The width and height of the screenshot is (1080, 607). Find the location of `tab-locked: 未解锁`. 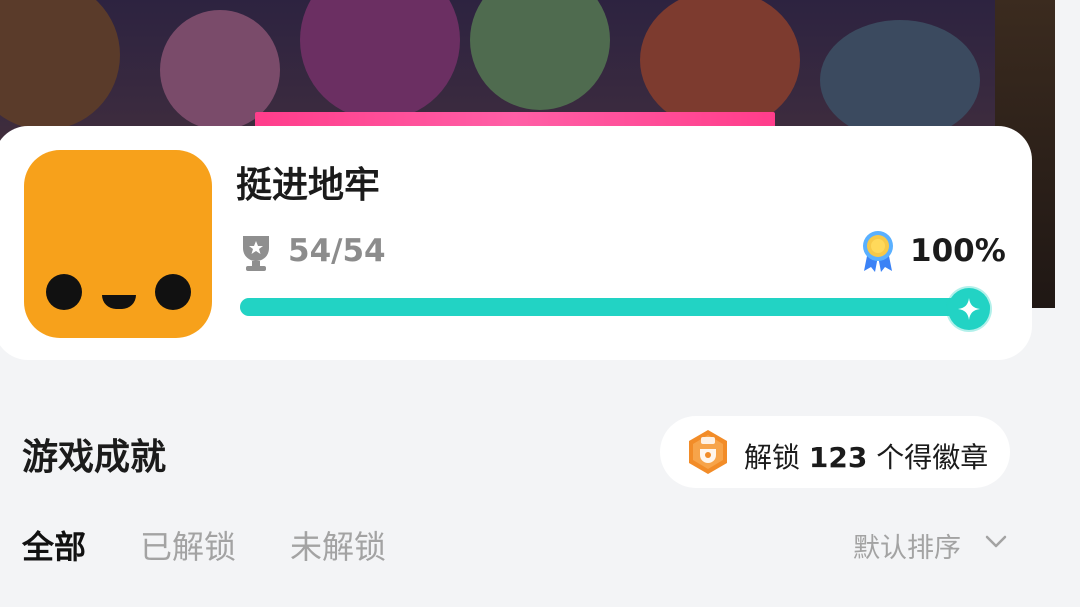

tab-locked: 未解锁 is located at coordinates (338, 545).